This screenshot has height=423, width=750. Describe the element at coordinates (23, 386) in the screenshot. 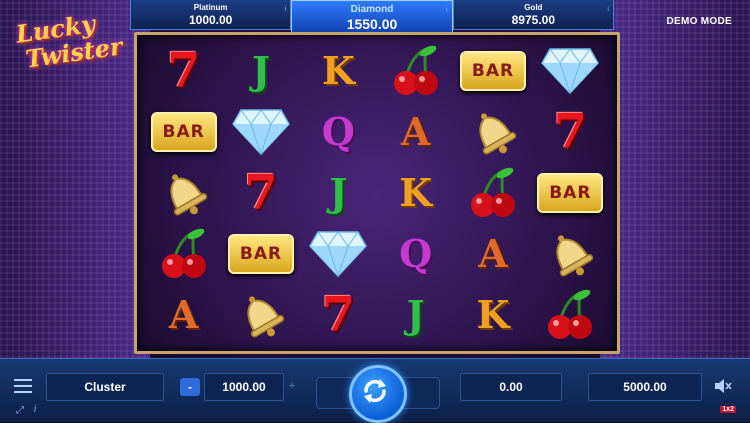

I see `menu-icon` at that location.